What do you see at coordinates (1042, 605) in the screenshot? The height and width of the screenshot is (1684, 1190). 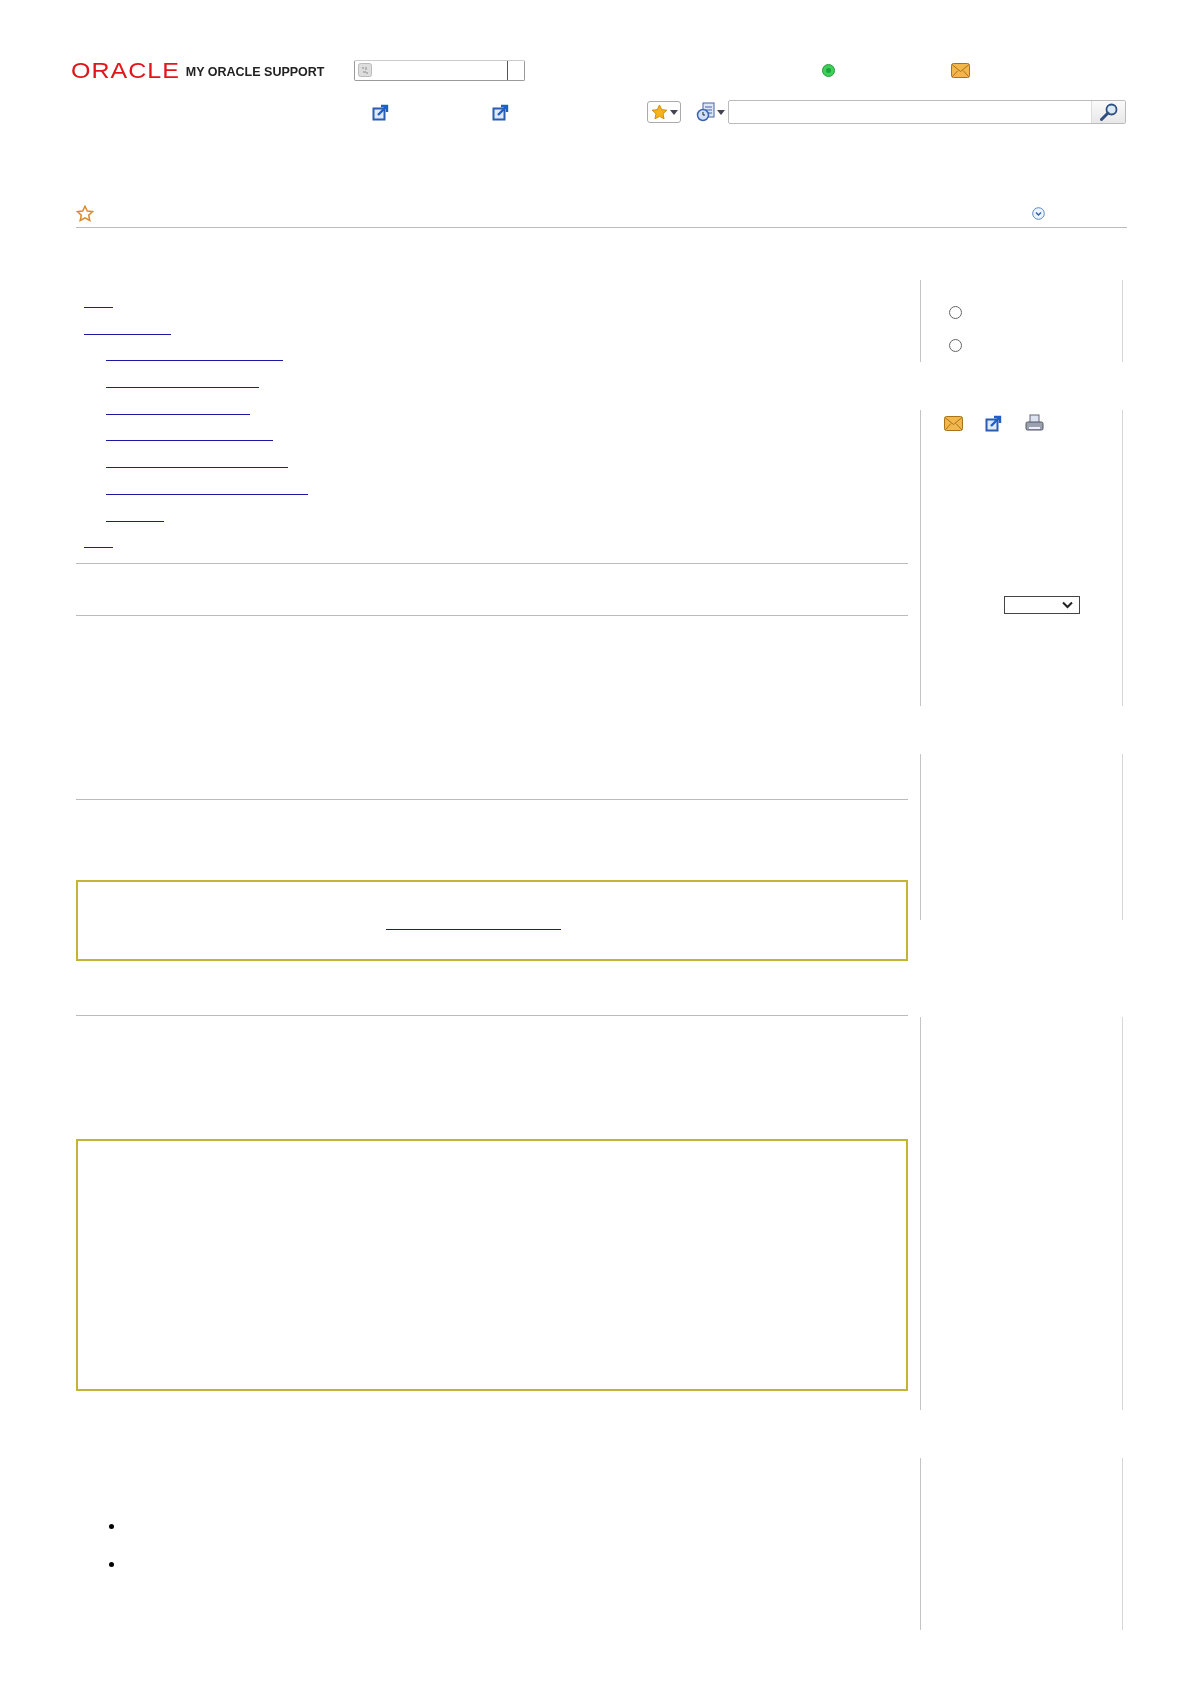 I see `dropdown` at bounding box center [1042, 605].